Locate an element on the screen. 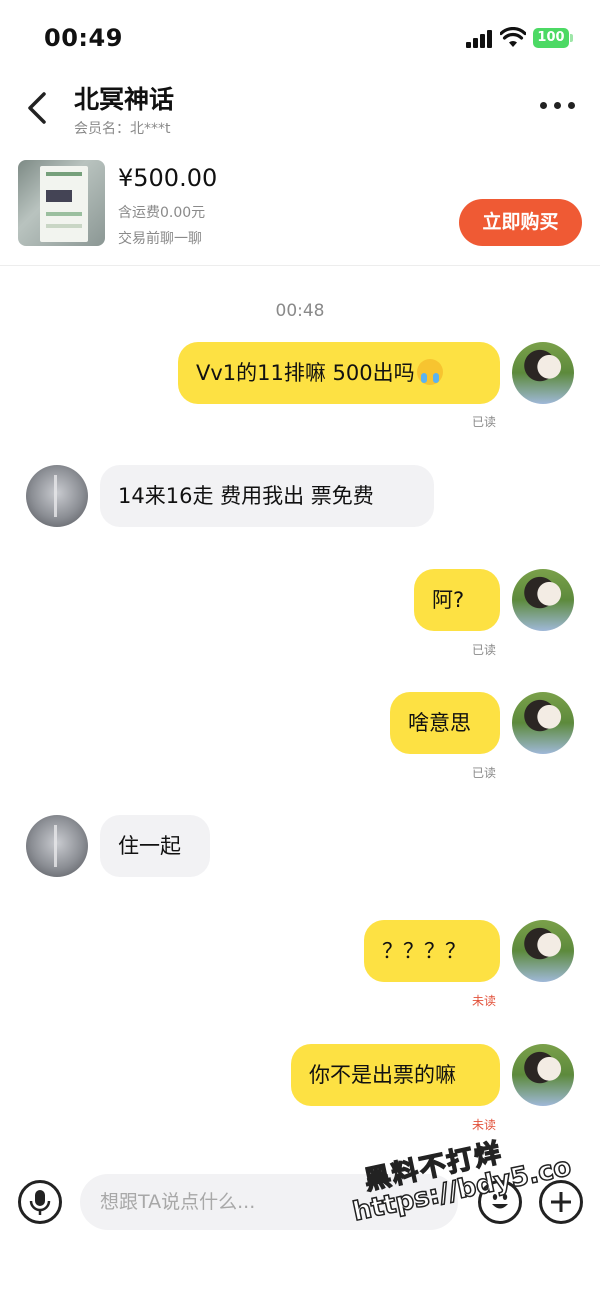 Image resolution: width=600 pixels, height=1299 pixels. product-price: ¥500.00 is located at coordinates (168, 178).